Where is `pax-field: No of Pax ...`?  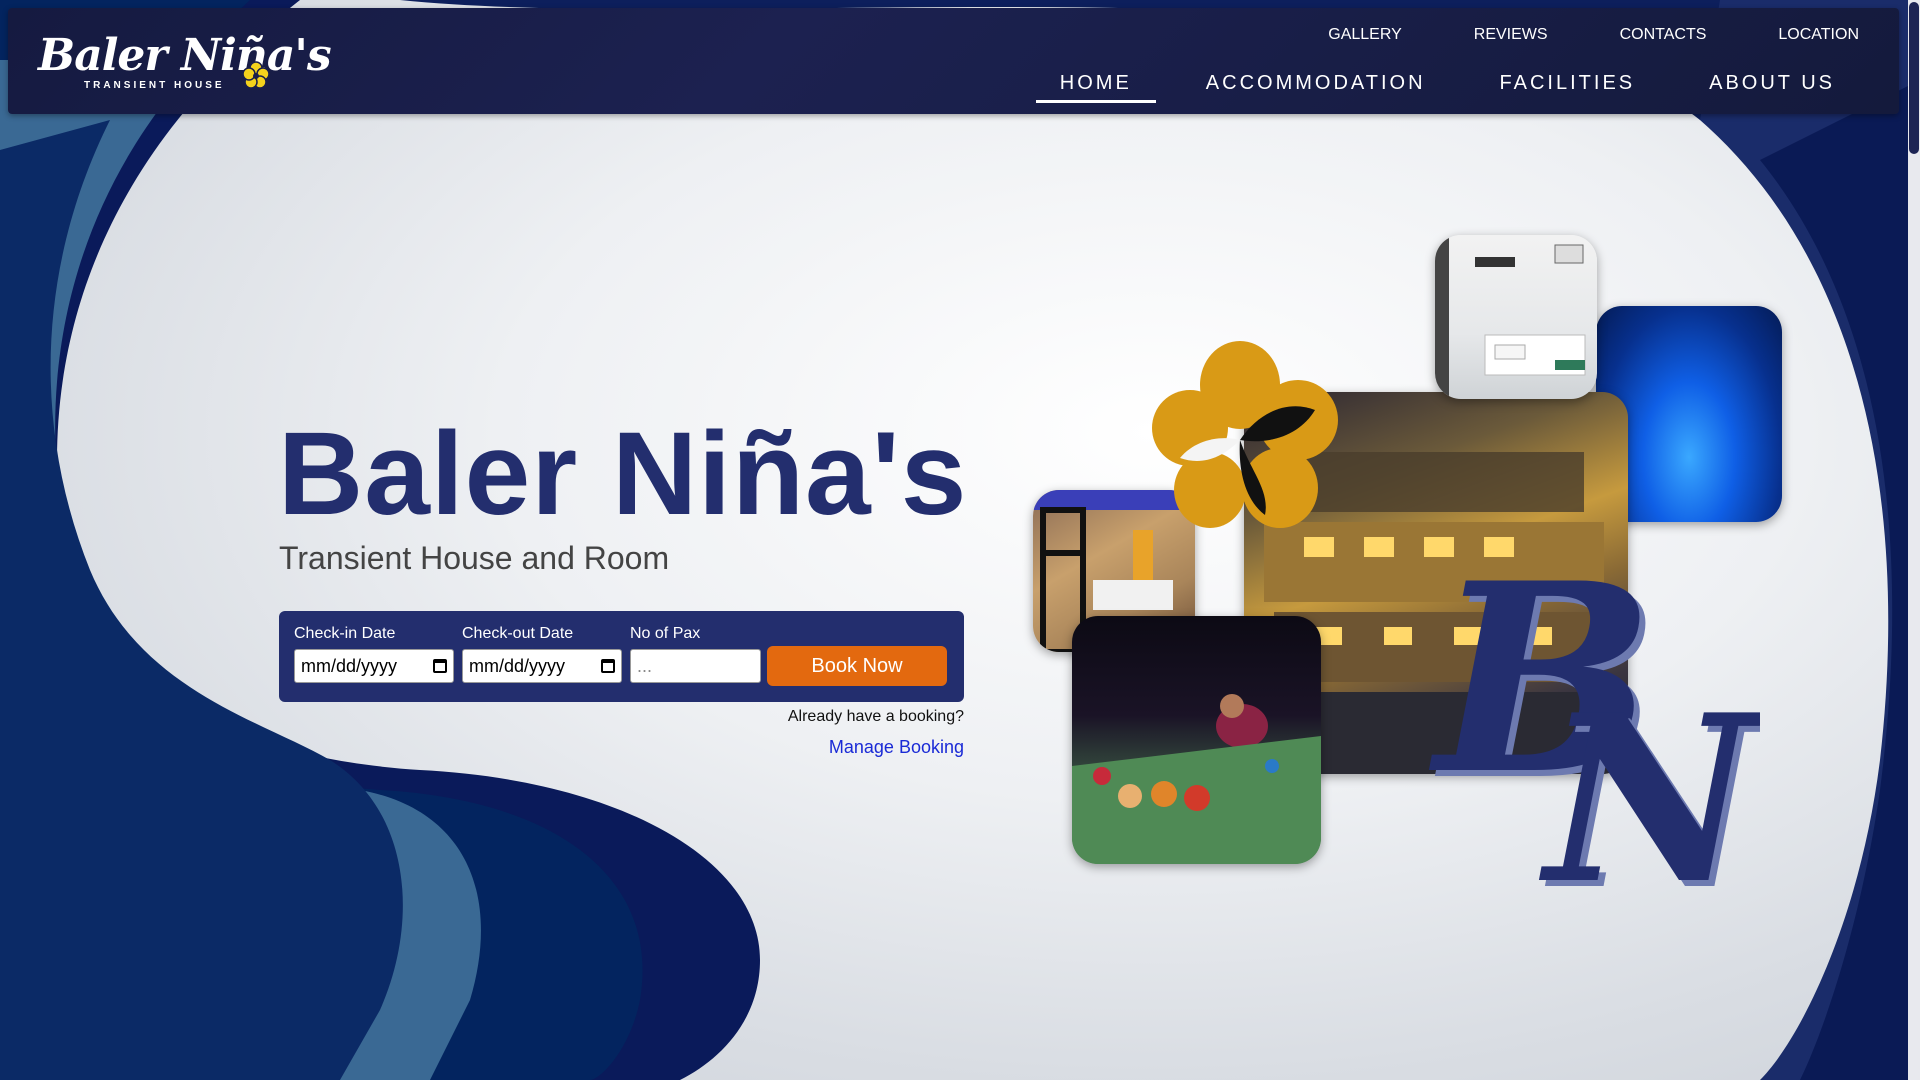
pax-field: No of Pax ... is located at coordinates (695, 654).